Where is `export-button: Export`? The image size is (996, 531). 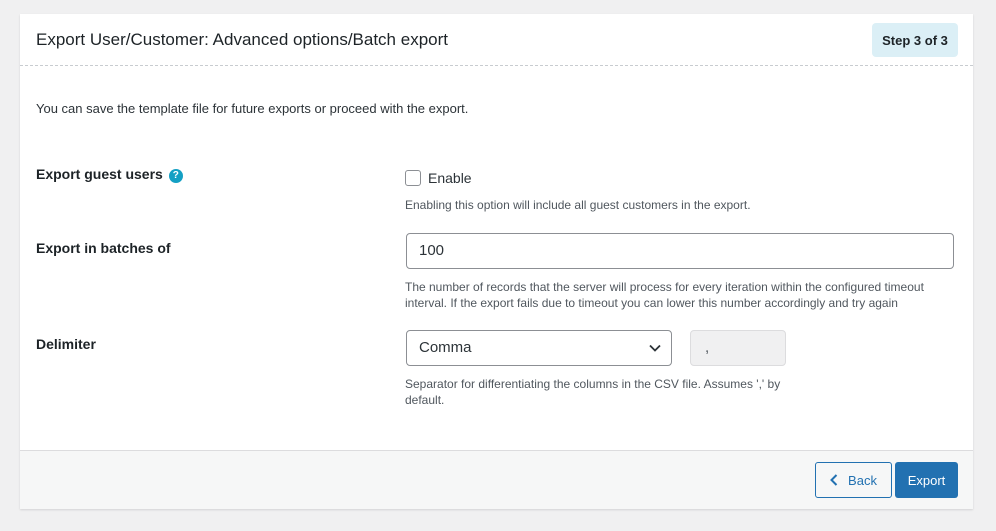
export-button: Export is located at coordinates (926, 480).